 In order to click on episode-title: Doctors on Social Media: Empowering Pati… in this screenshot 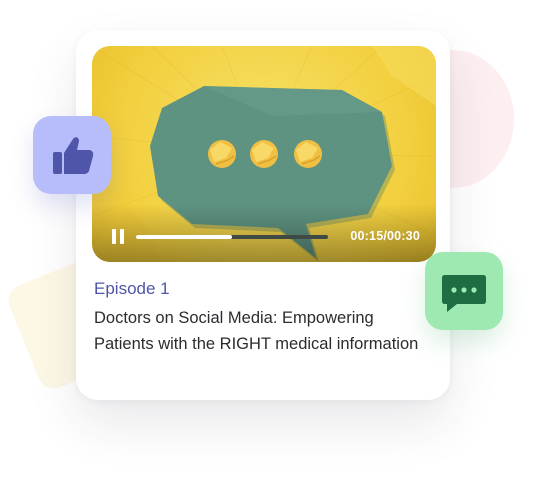, I will do `click(259, 331)`.